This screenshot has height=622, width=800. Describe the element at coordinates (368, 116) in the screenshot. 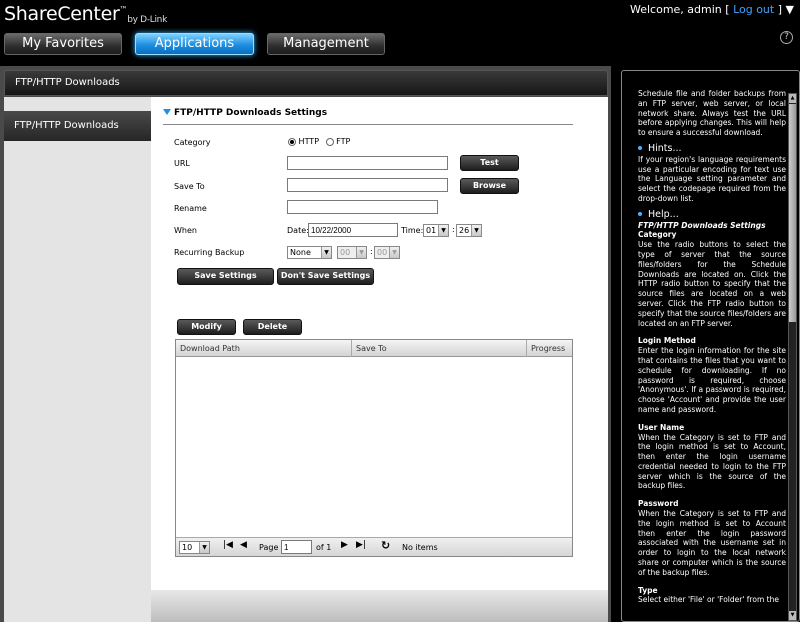

I see `section-title: FTP/HTTP Downloads Settings` at that location.